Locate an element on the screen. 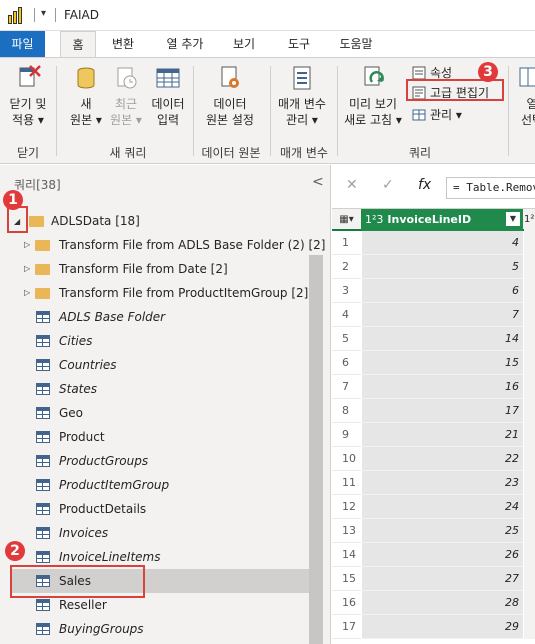  table-row: 47 is located at coordinates (433, 315).